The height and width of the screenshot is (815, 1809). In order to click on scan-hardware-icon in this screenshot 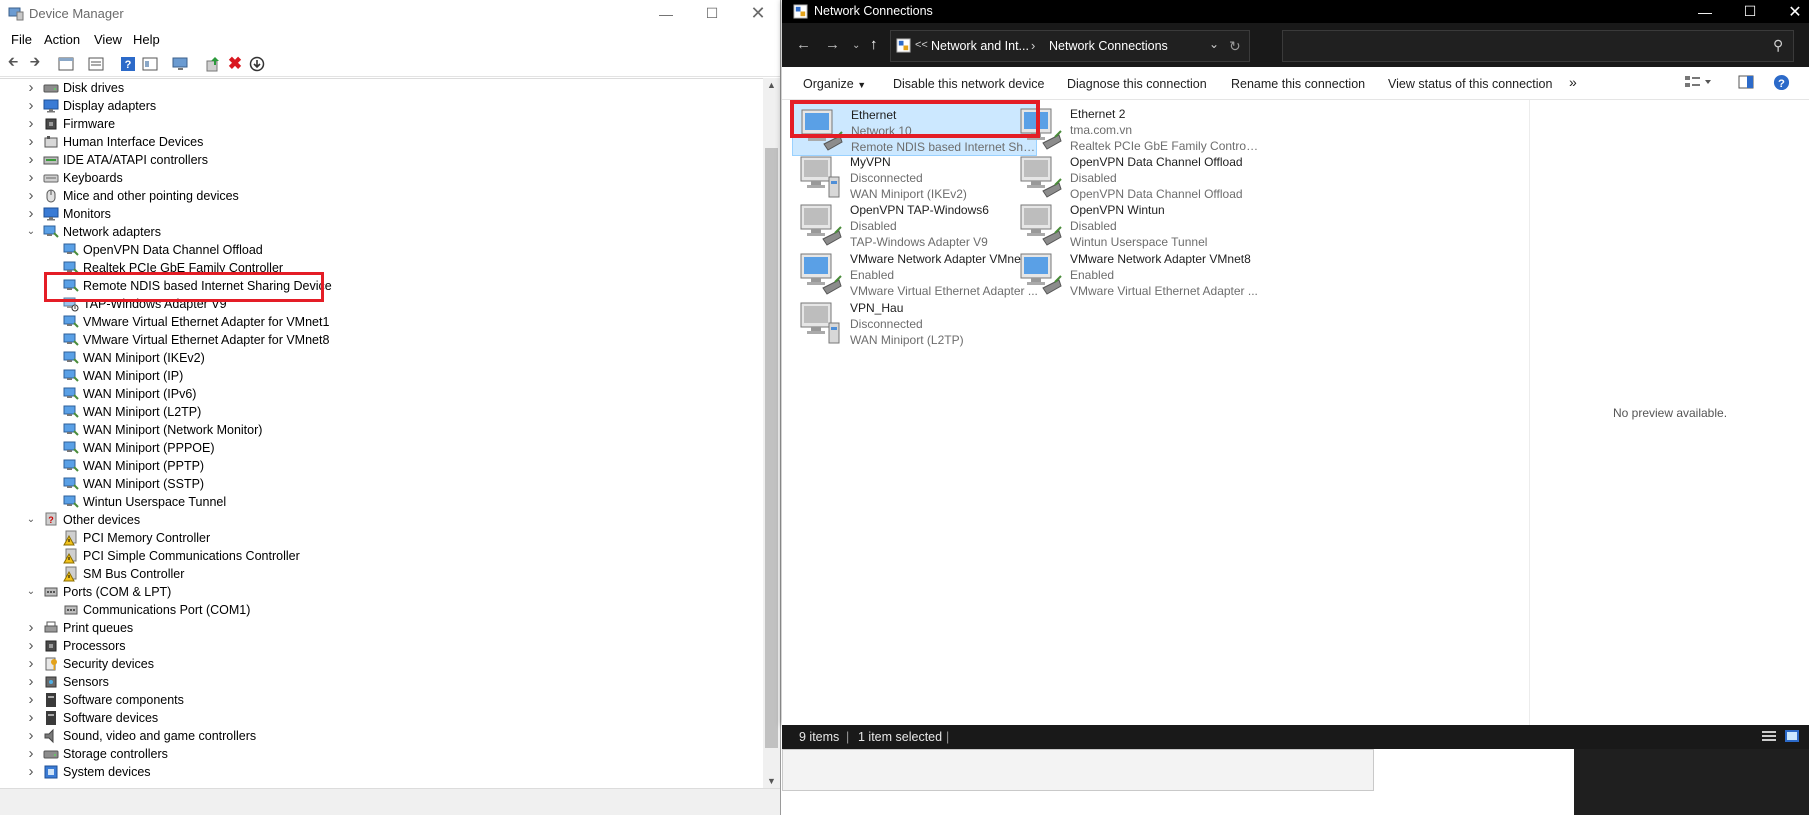, I will do `click(181, 64)`.